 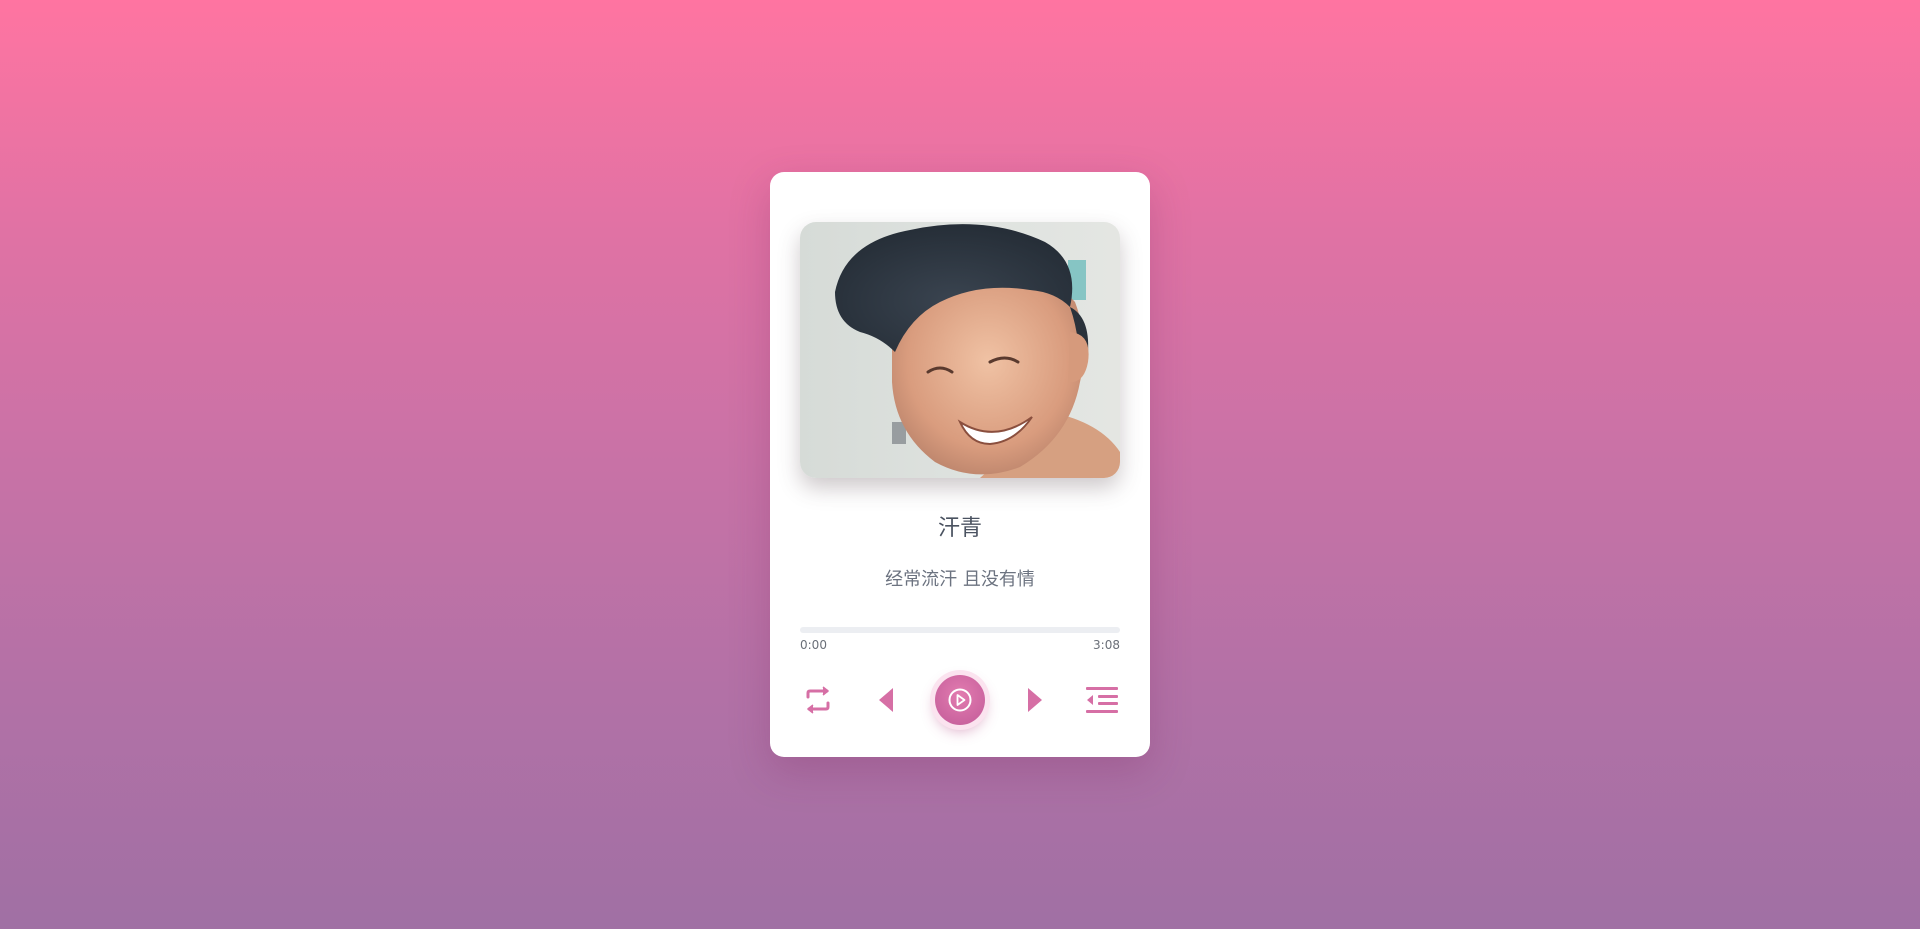 What do you see at coordinates (960, 630) in the screenshot?
I see `progress-bar` at bounding box center [960, 630].